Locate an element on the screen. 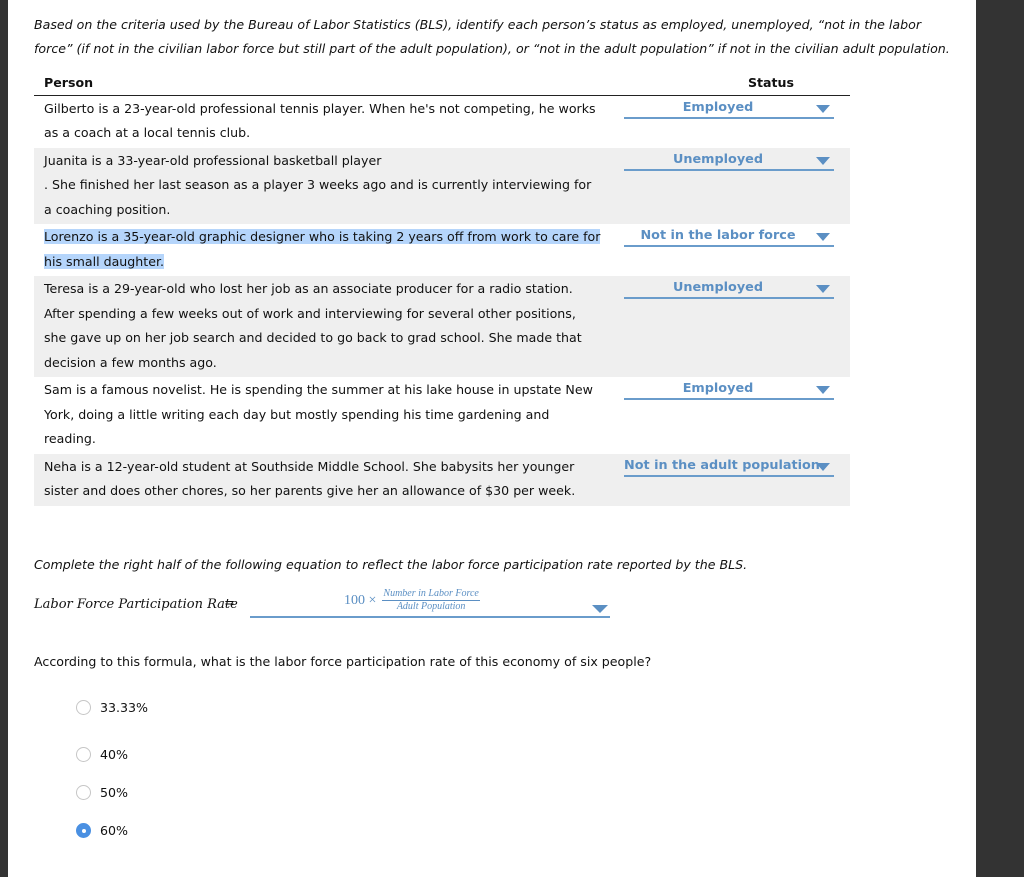 This screenshot has width=1024, height=877. formula-numerator: Number in Labor Force is located at coordinates (431, 594).